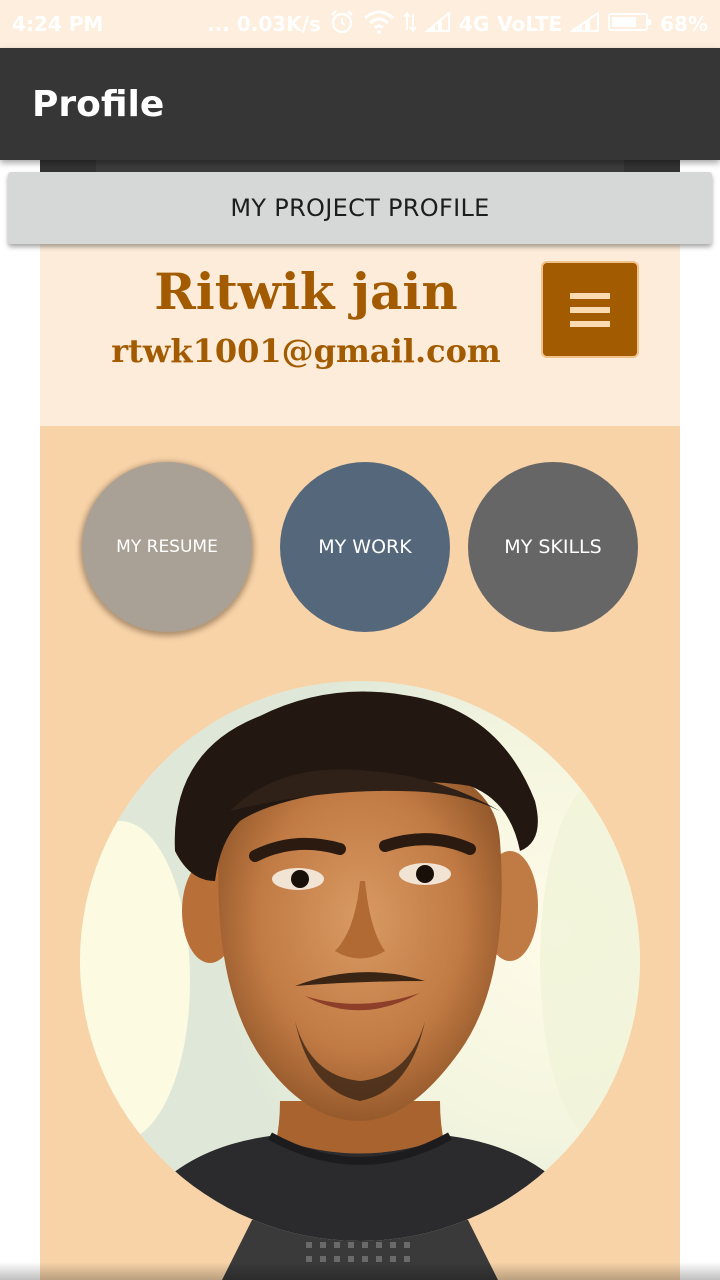  I want to click on wifi-icon, so click(379, 24).